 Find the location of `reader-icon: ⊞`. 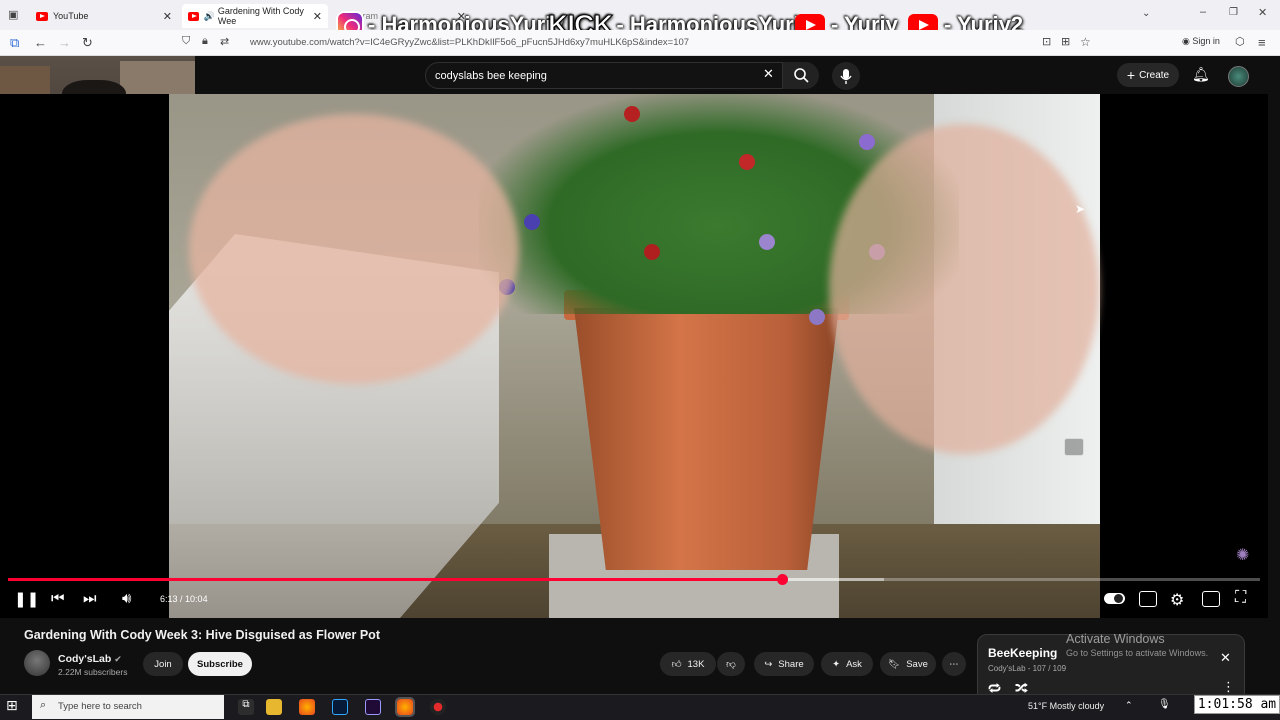

reader-icon: ⊞ is located at coordinates (1065, 41).